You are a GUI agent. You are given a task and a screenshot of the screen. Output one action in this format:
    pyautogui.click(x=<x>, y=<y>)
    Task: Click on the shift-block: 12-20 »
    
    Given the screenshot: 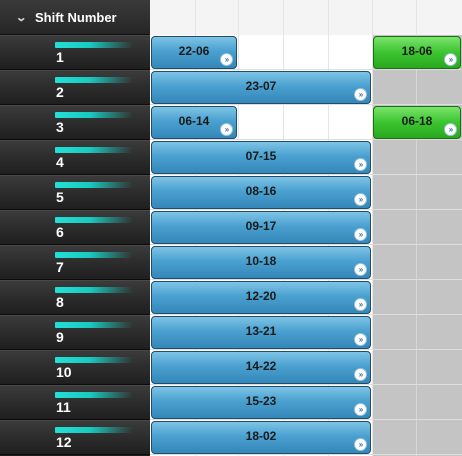 What is the action you would take?
    pyautogui.click(x=261, y=297)
    